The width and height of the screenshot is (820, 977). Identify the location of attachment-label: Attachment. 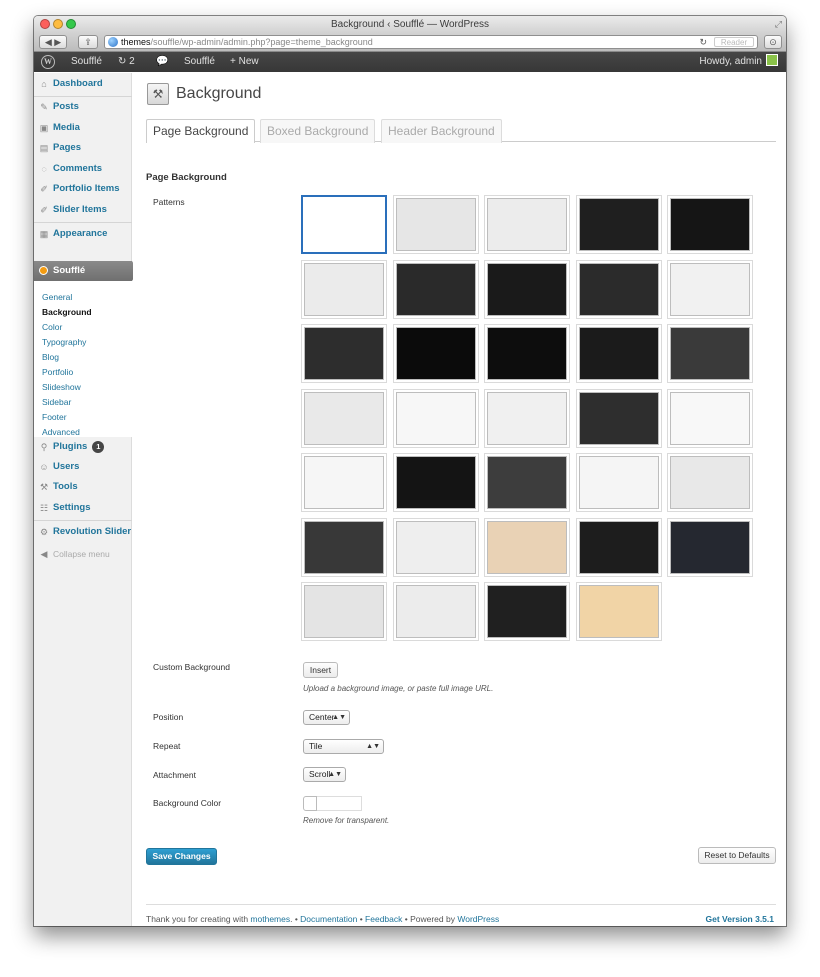
(174, 775).